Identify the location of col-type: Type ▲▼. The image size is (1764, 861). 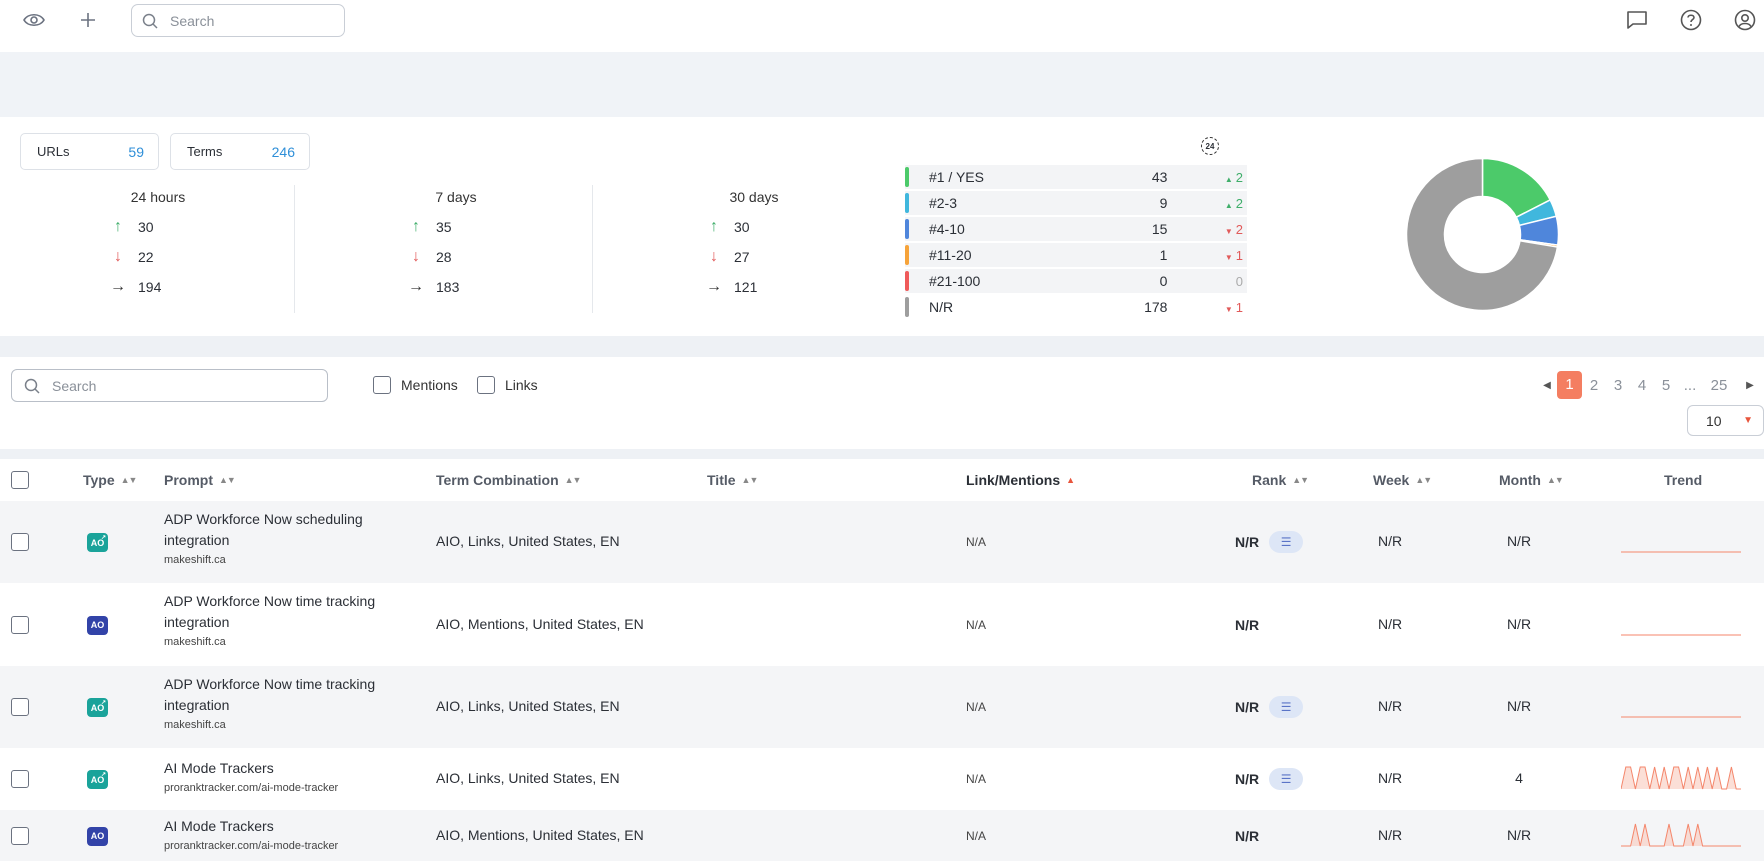
(110, 480).